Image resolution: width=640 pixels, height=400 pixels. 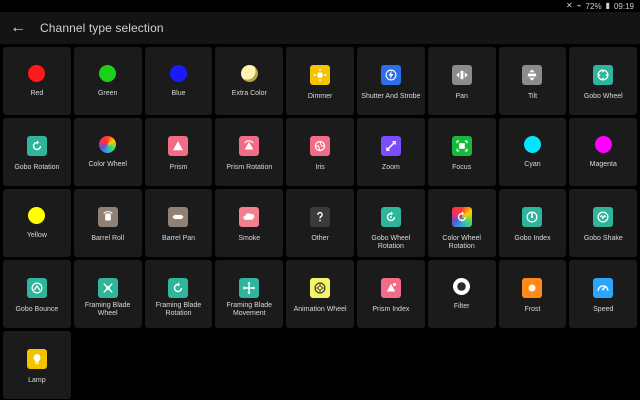 What do you see at coordinates (178, 288) in the screenshot?
I see `framing-blade-rotation-icon` at bounding box center [178, 288].